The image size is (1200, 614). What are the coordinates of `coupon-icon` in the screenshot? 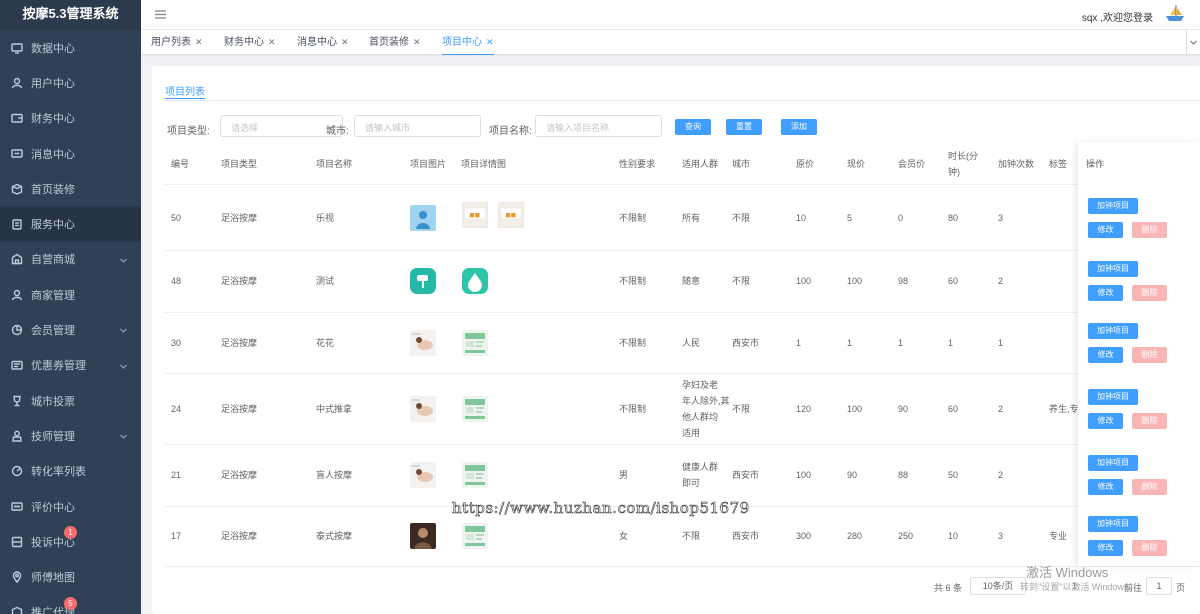 It's located at (17, 365).